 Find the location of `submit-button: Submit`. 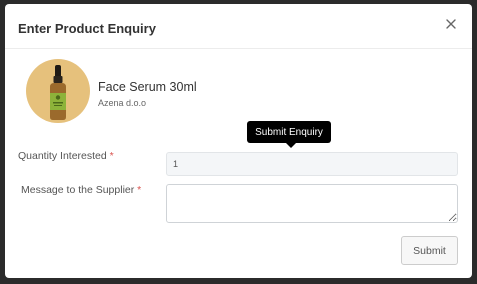

submit-button: Submit is located at coordinates (429, 250).